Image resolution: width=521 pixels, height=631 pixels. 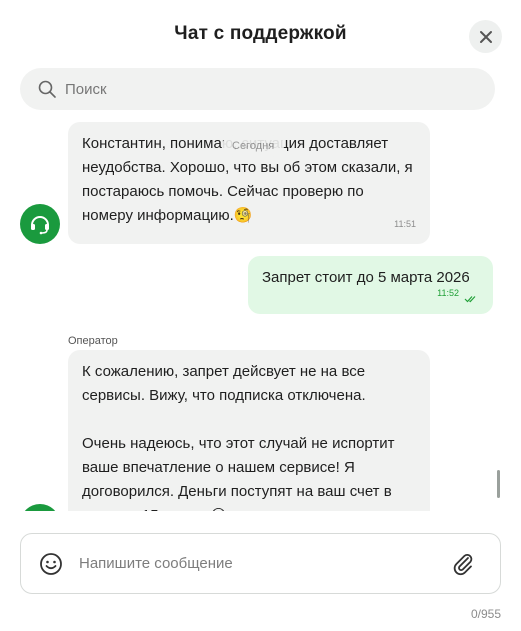 I want to click on emoji-icon, so click(x=51, y=563).